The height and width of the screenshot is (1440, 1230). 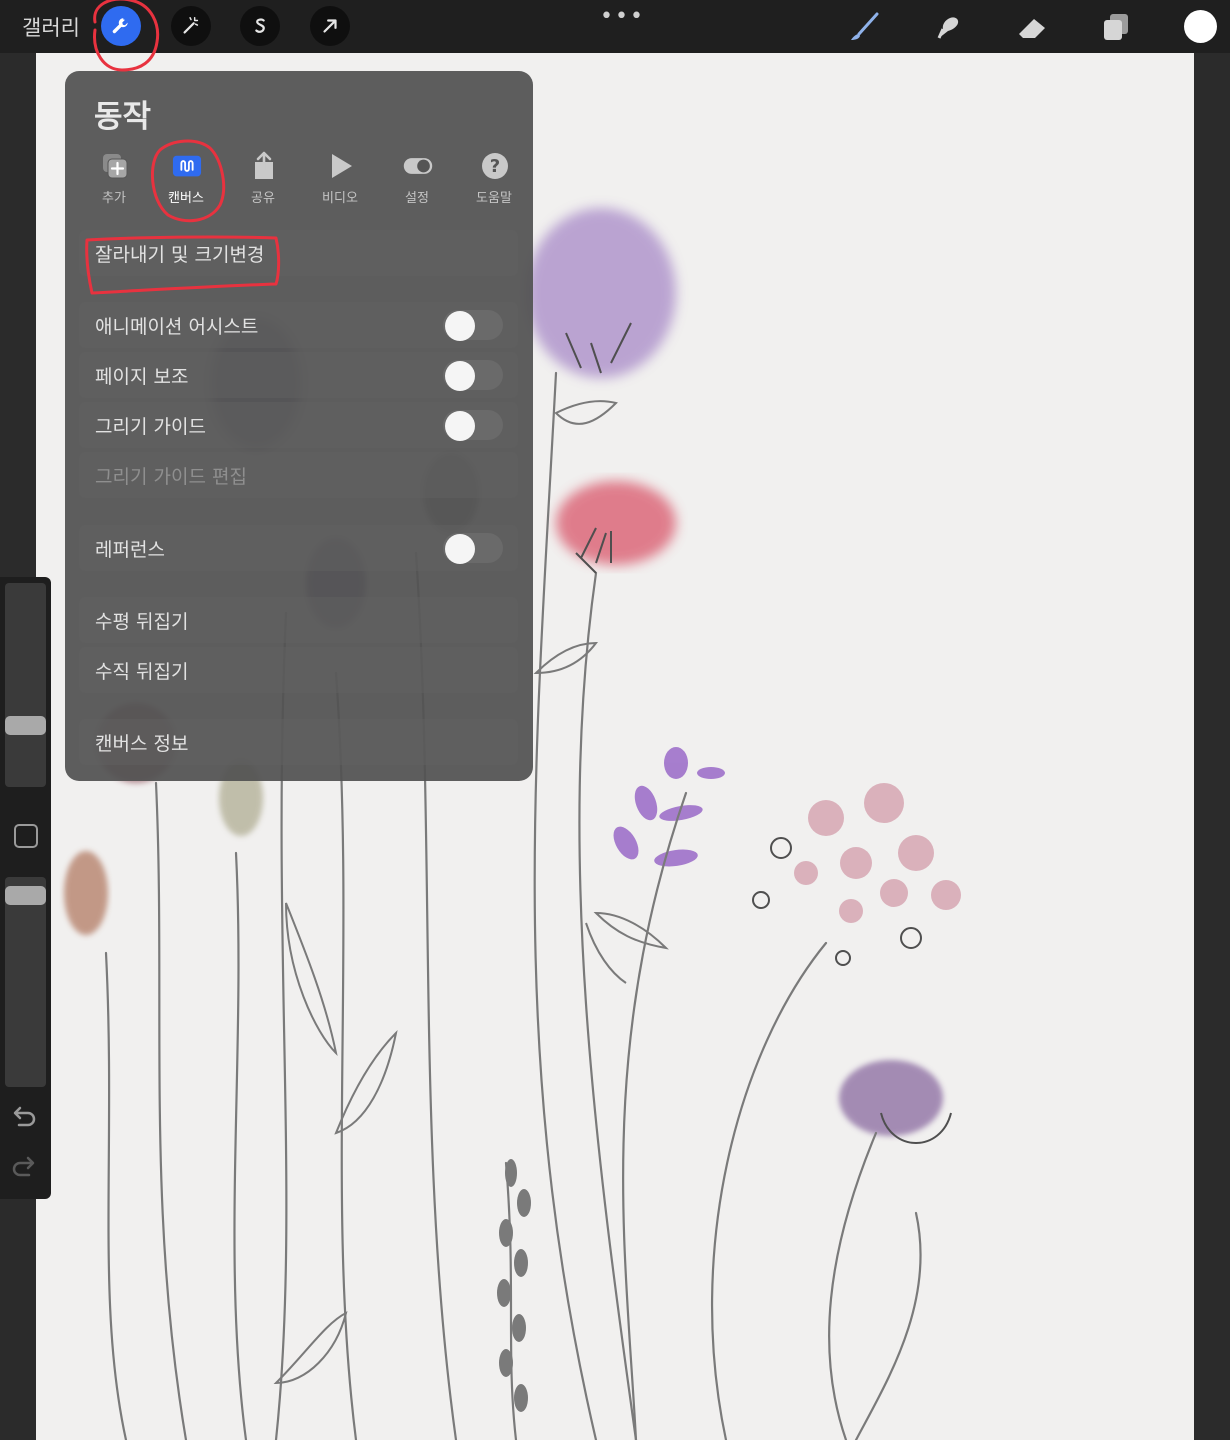 I want to click on smudge-icon, so click(x=948, y=27).